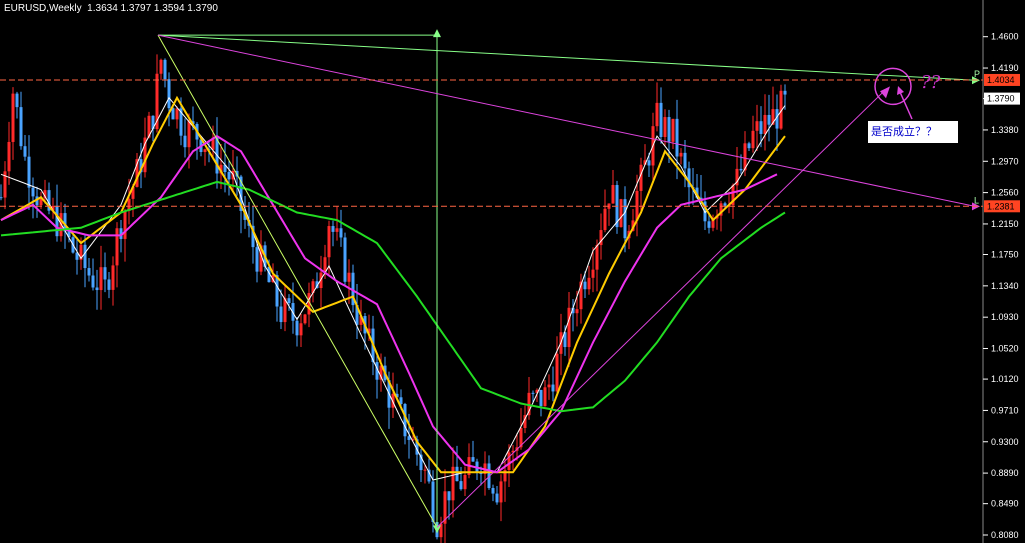 This screenshot has width=1025, height=543. I want to click on price-tick-label: 0.9710, so click(1005, 410).